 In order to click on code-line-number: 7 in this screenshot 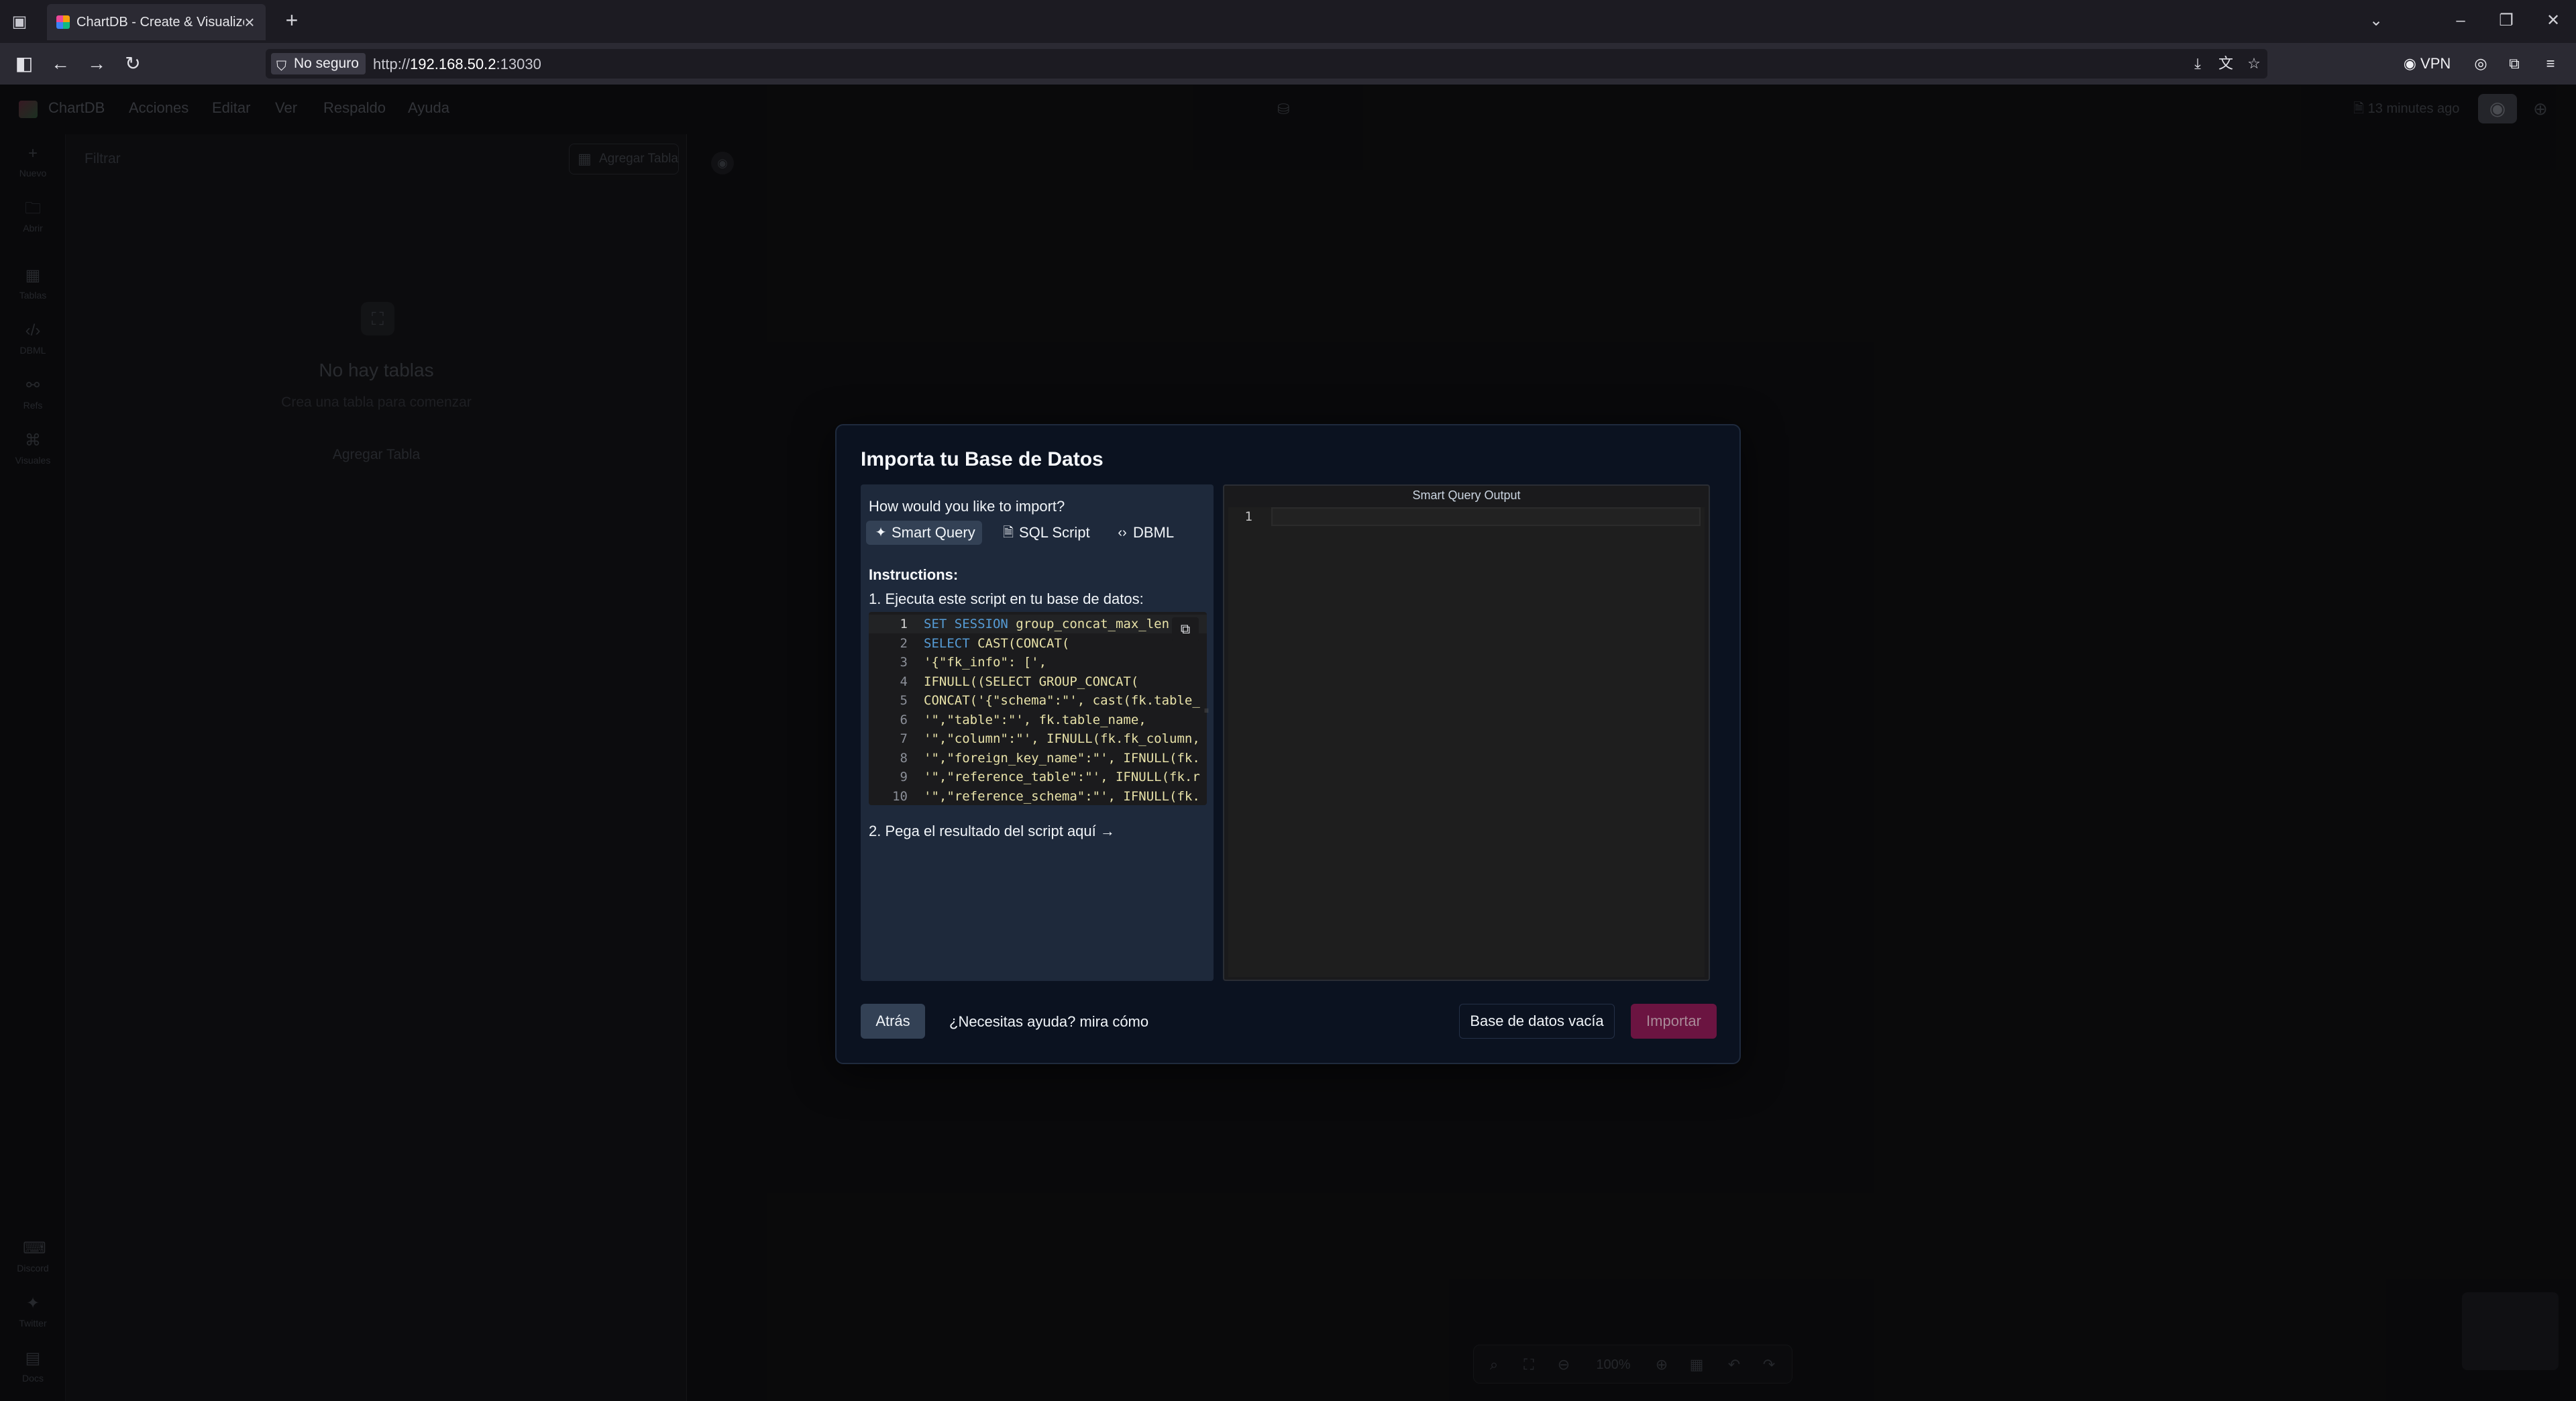, I will do `click(904, 738)`.